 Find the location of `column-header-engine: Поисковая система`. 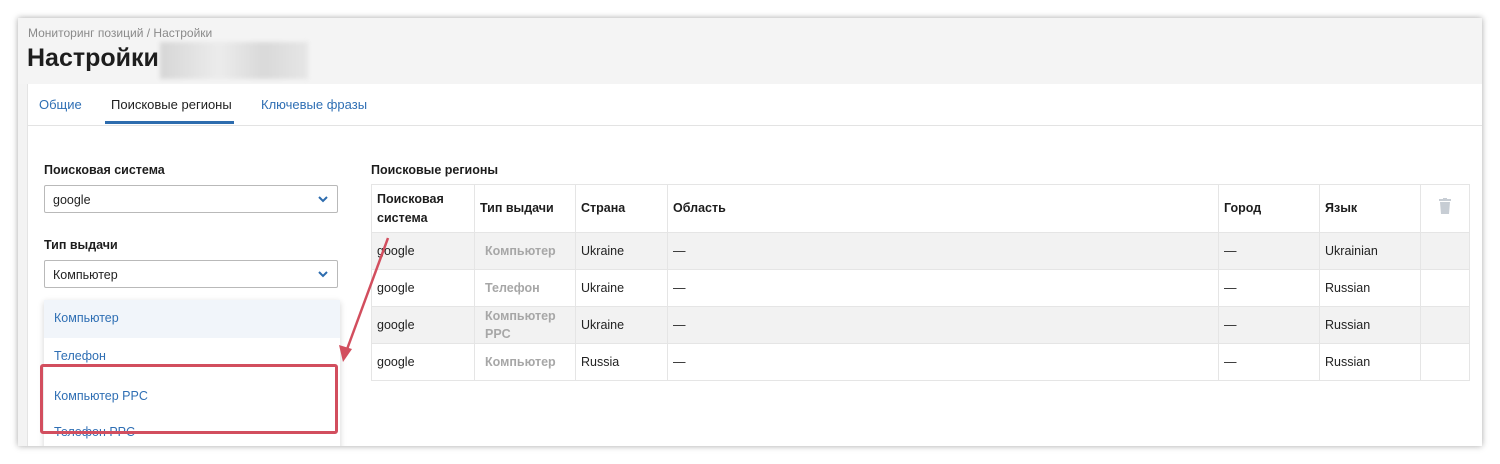

column-header-engine: Поисковая система is located at coordinates (423, 208).